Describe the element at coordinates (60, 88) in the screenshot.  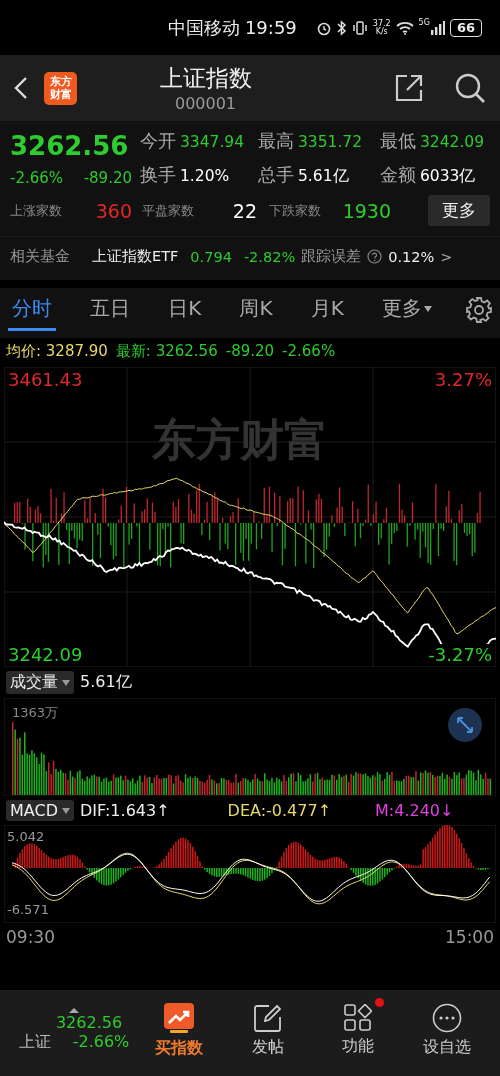
I see `app-logo: 东方 财富` at that location.